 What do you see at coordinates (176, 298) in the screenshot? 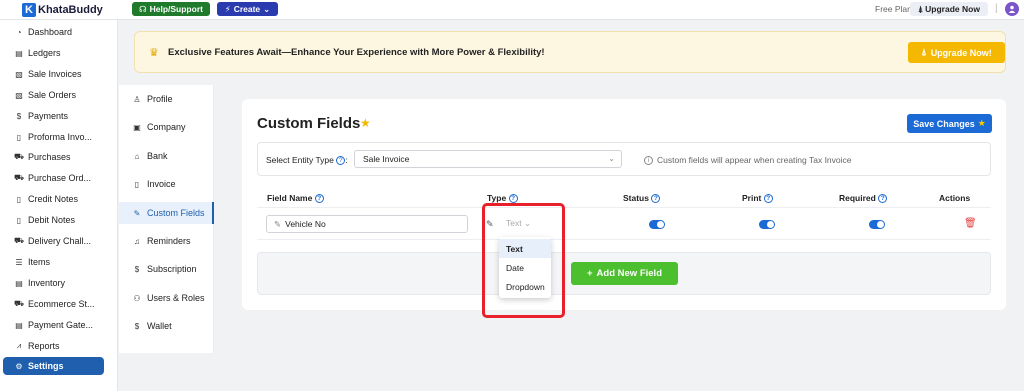
I see `submenu-item-label: Users & Roles` at bounding box center [176, 298].